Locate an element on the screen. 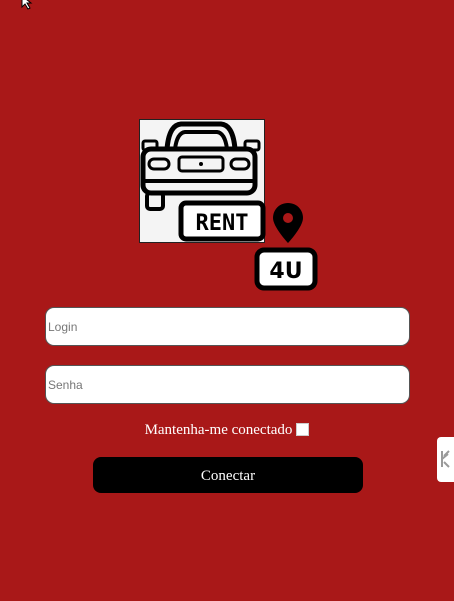 The image size is (454, 601). login-input is located at coordinates (227, 326).